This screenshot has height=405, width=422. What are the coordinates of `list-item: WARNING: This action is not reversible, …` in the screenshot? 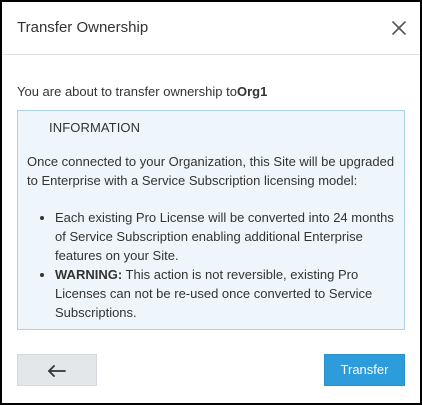 It's located at (226, 293).